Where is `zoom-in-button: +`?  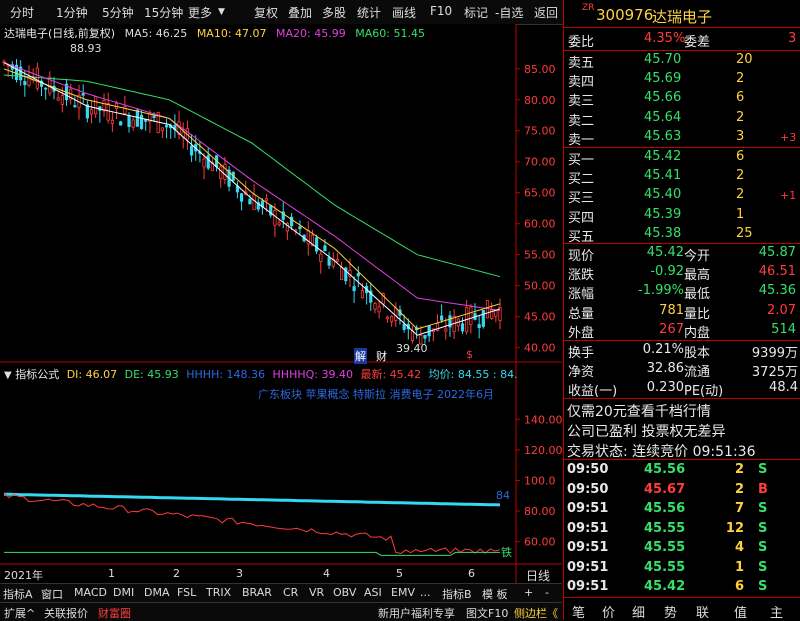 zoom-in-button: + is located at coordinates (528, 592).